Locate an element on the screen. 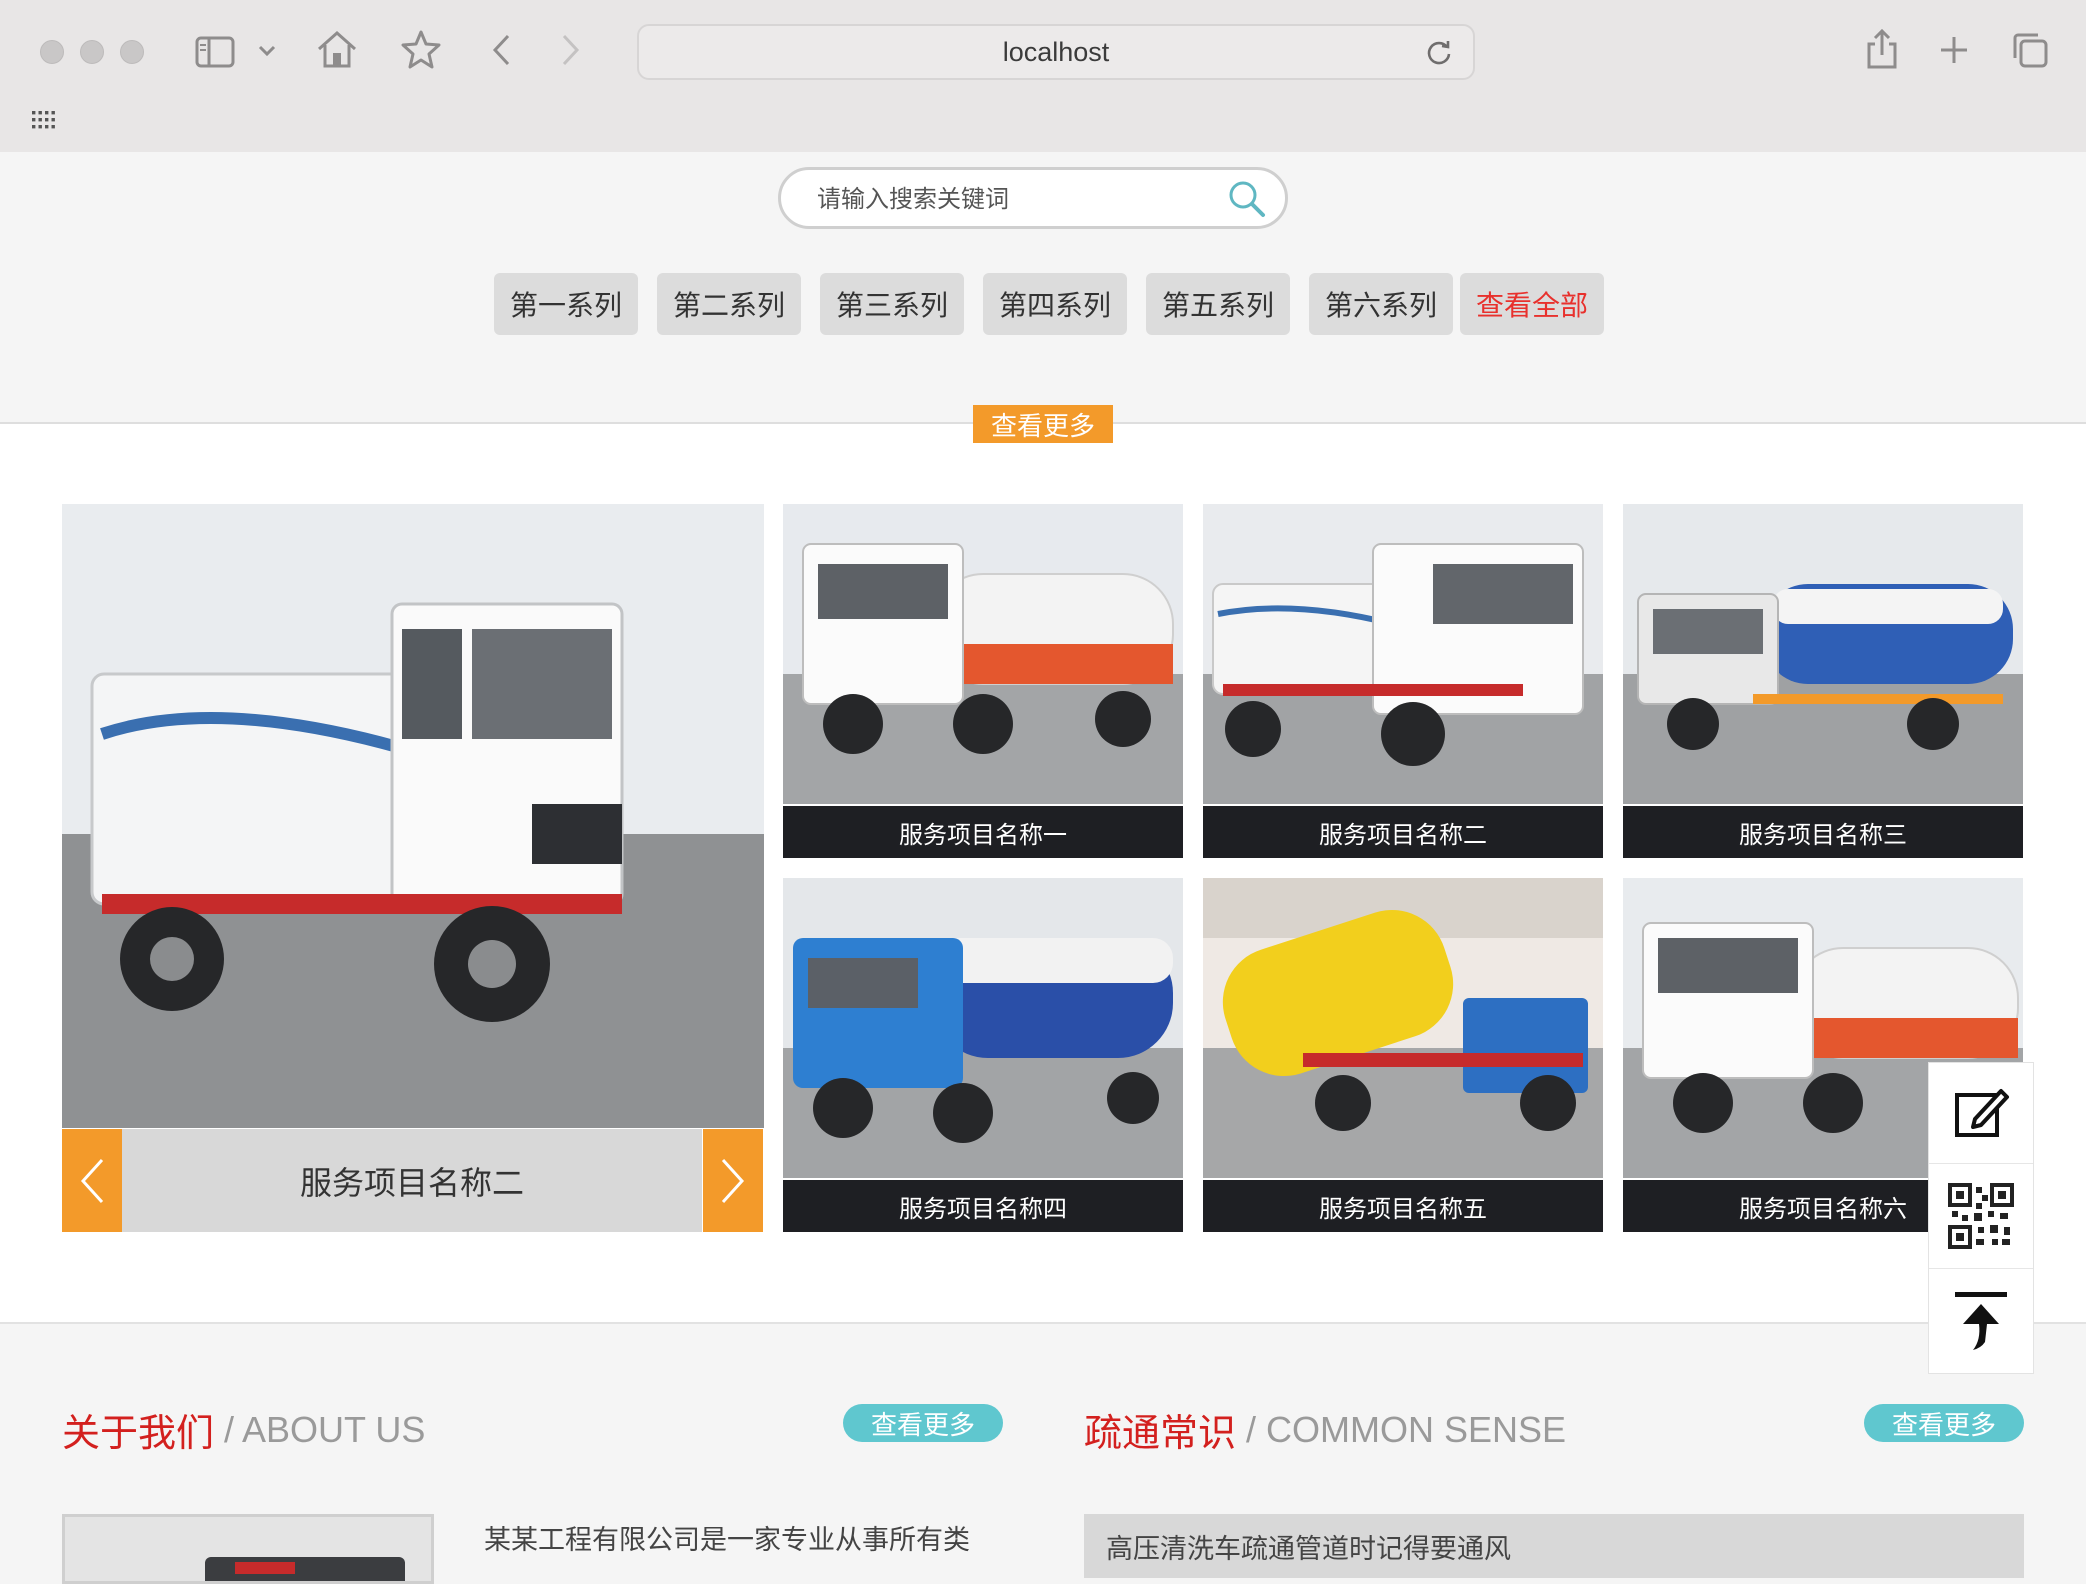 The image size is (2086, 1584). sense-more-button: 查看更多 is located at coordinates (1944, 1423).